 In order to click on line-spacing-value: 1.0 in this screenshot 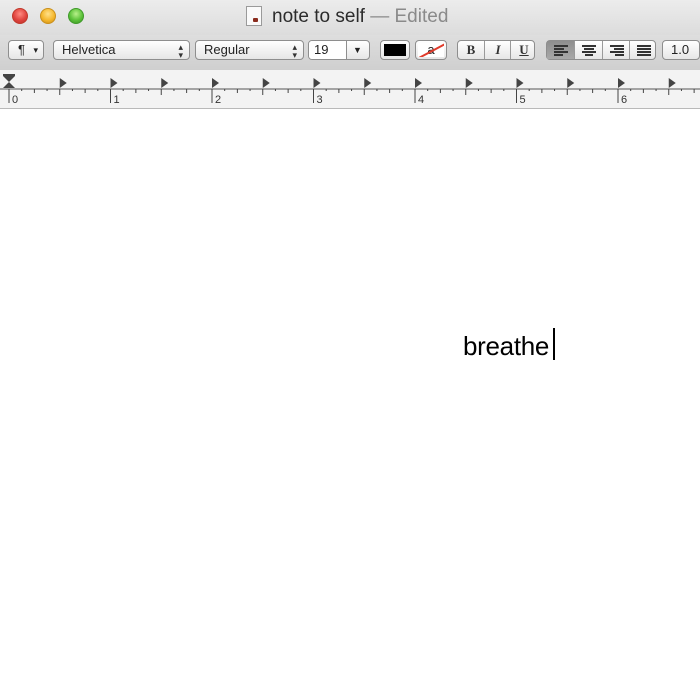, I will do `click(680, 49)`.